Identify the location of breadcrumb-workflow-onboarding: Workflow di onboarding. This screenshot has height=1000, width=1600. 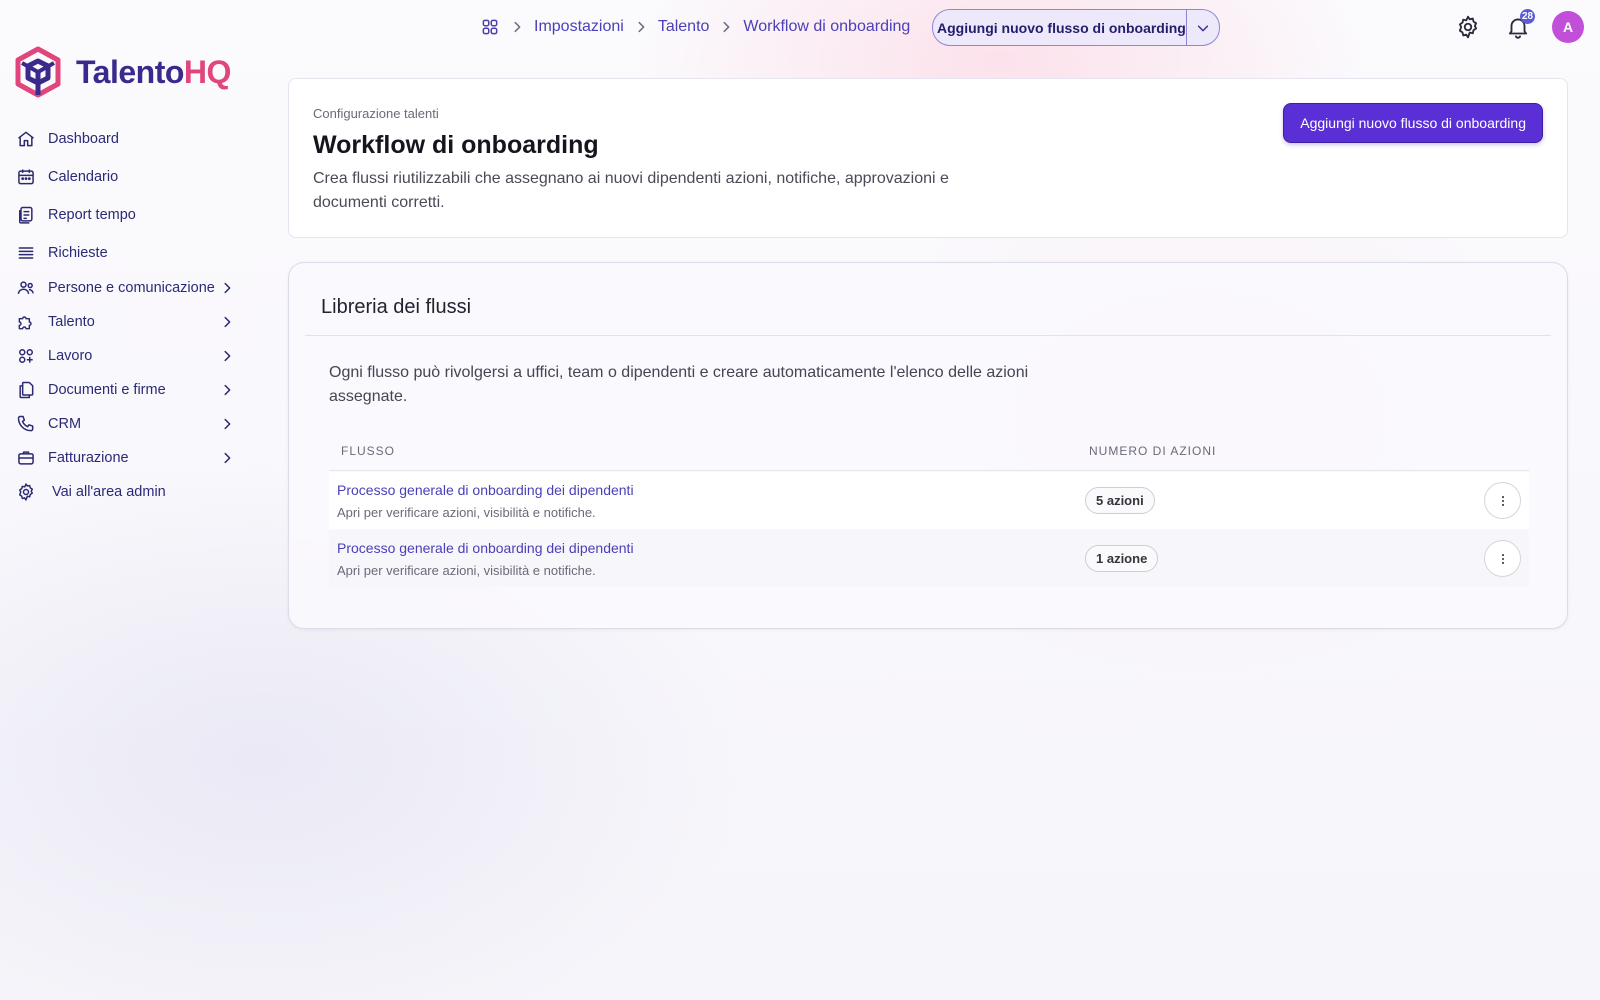
(826, 27).